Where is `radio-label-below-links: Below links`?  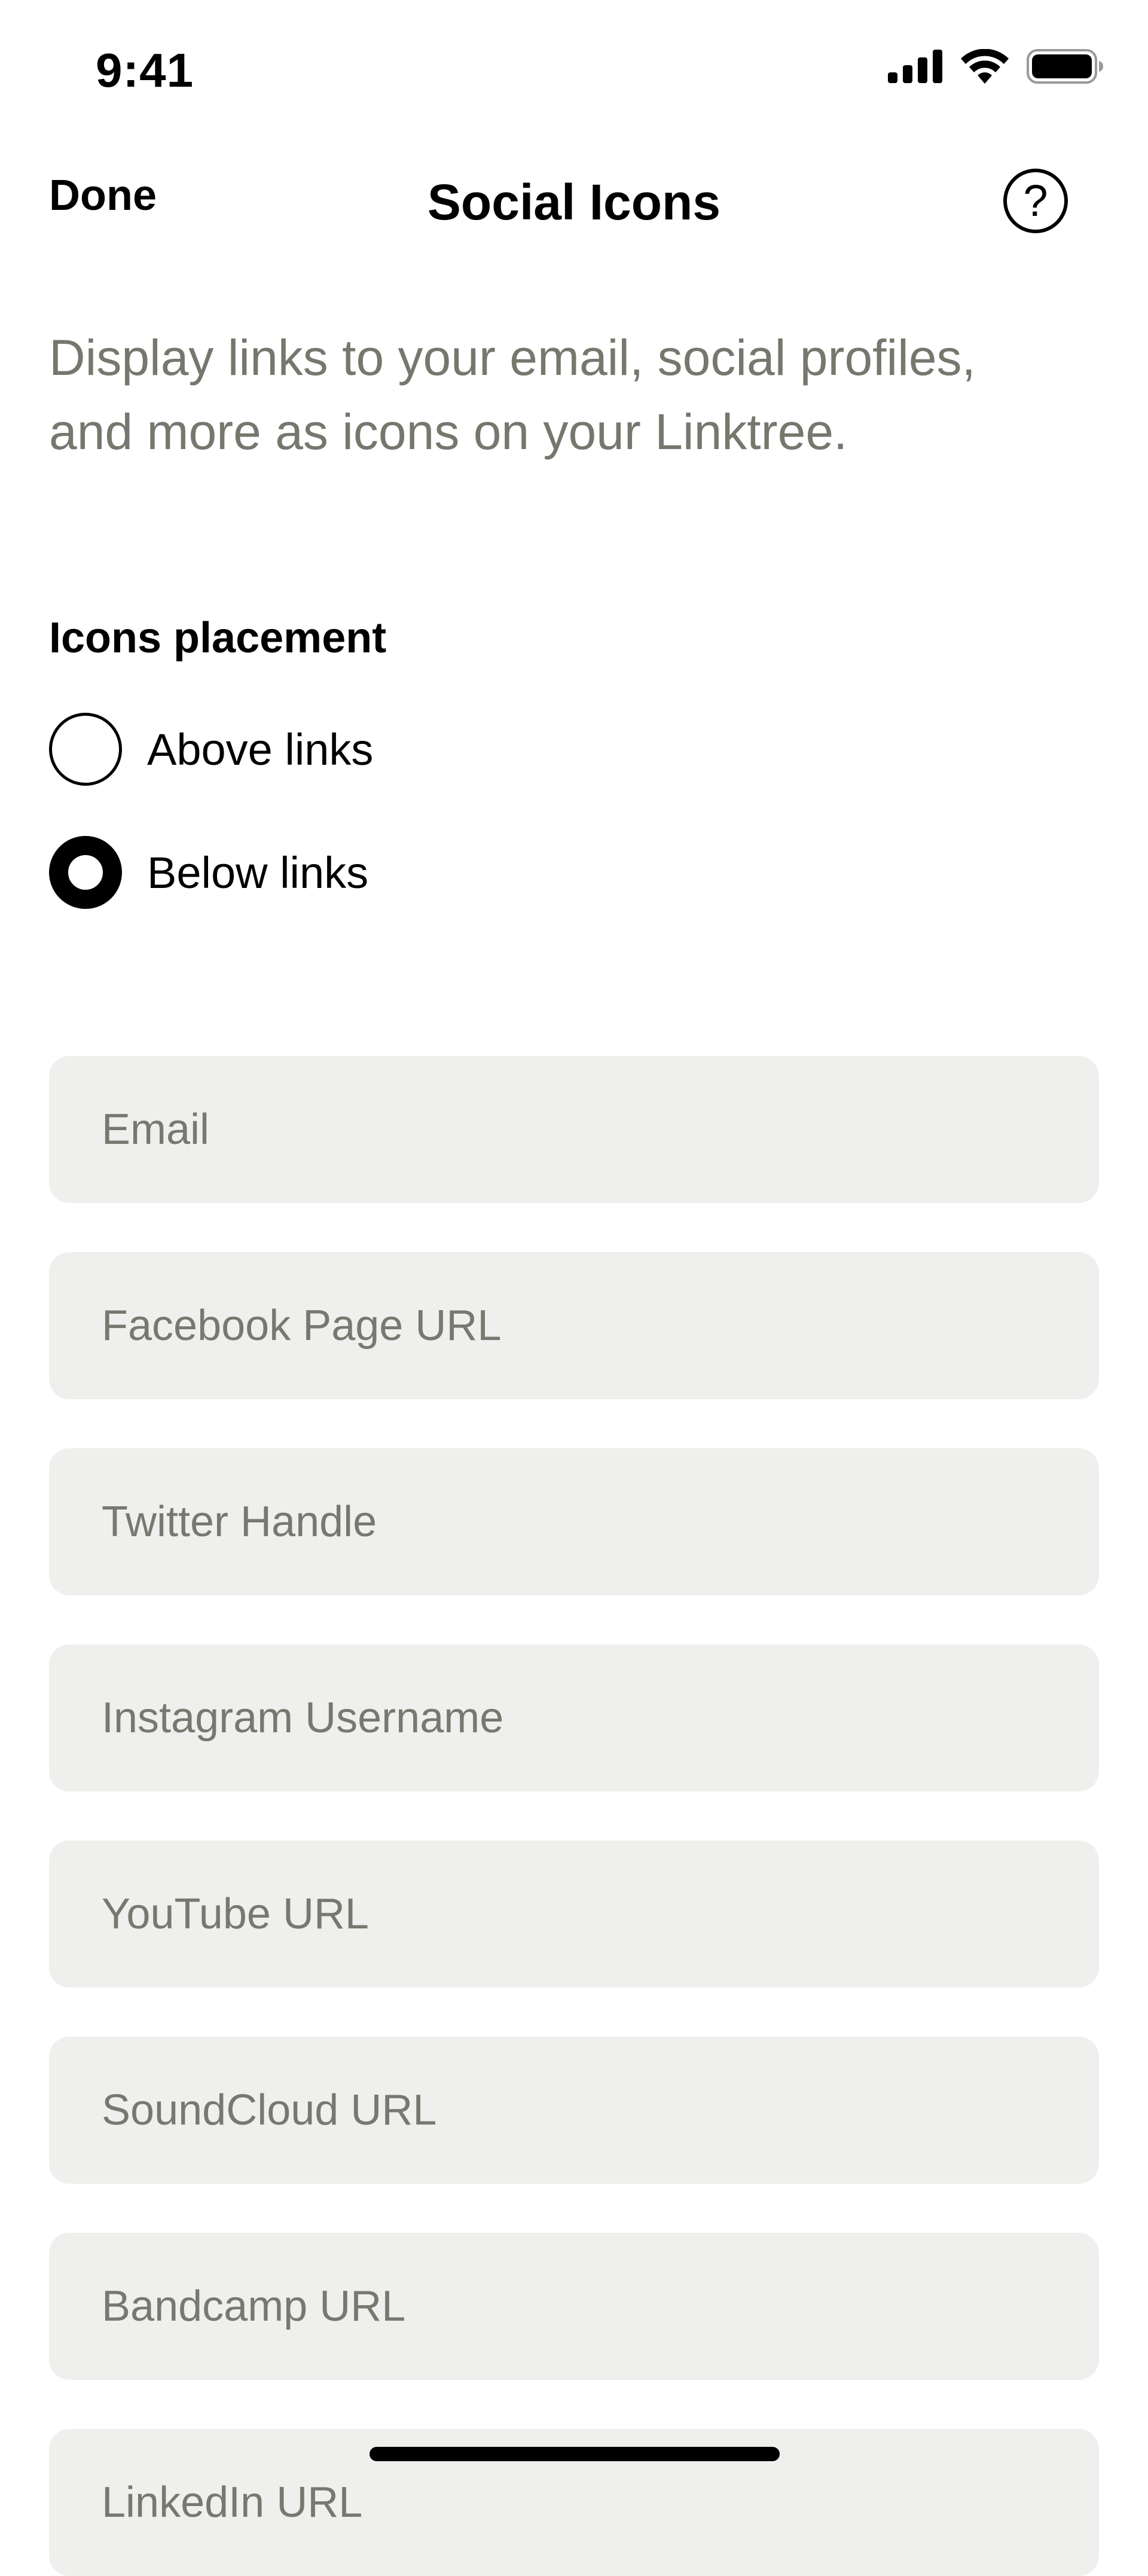
radio-label-below-links: Below links is located at coordinates (258, 872).